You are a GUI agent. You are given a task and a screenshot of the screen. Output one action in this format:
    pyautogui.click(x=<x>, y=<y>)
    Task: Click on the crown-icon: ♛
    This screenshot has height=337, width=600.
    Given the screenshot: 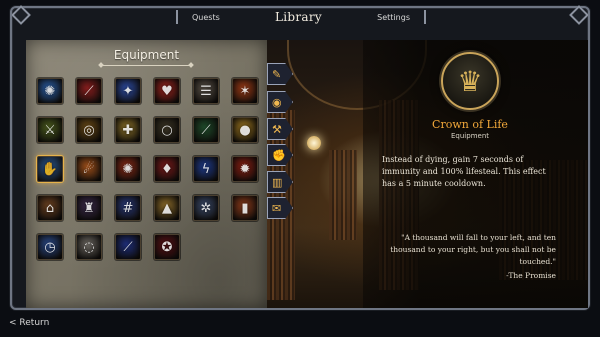 What is the action you would take?
    pyautogui.click(x=470, y=81)
    